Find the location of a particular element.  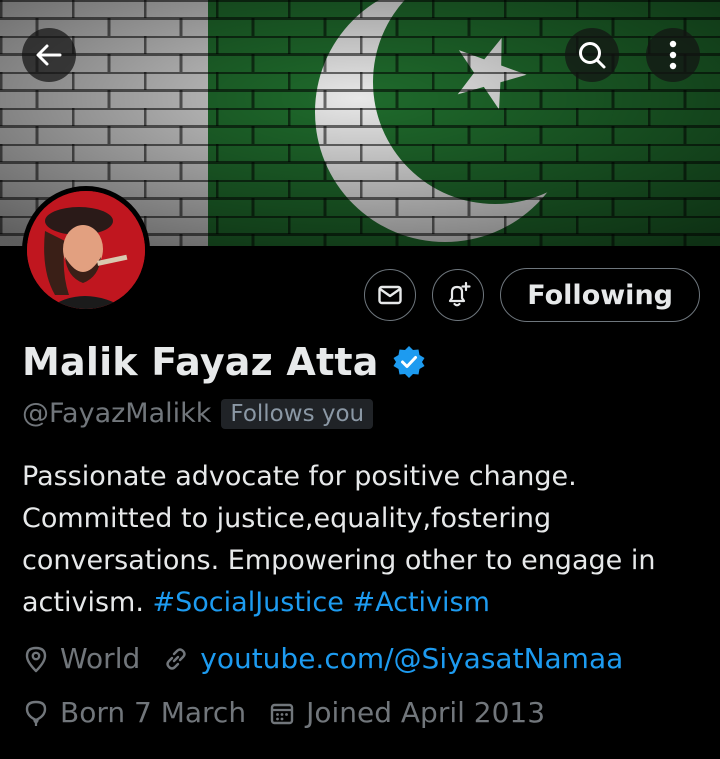

search-icon is located at coordinates (592, 55).